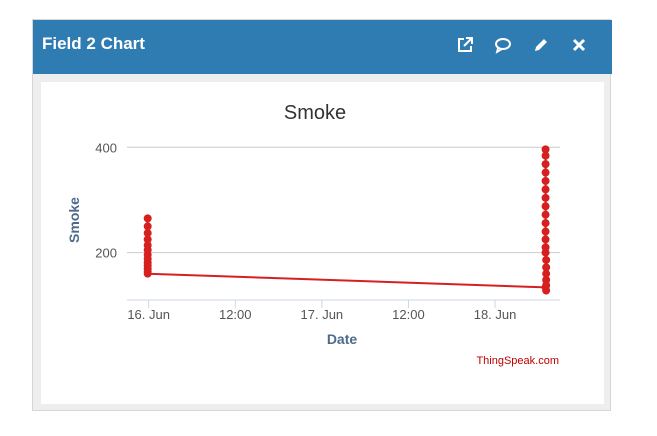  I want to click on external-link-icon, so click(465, 45).